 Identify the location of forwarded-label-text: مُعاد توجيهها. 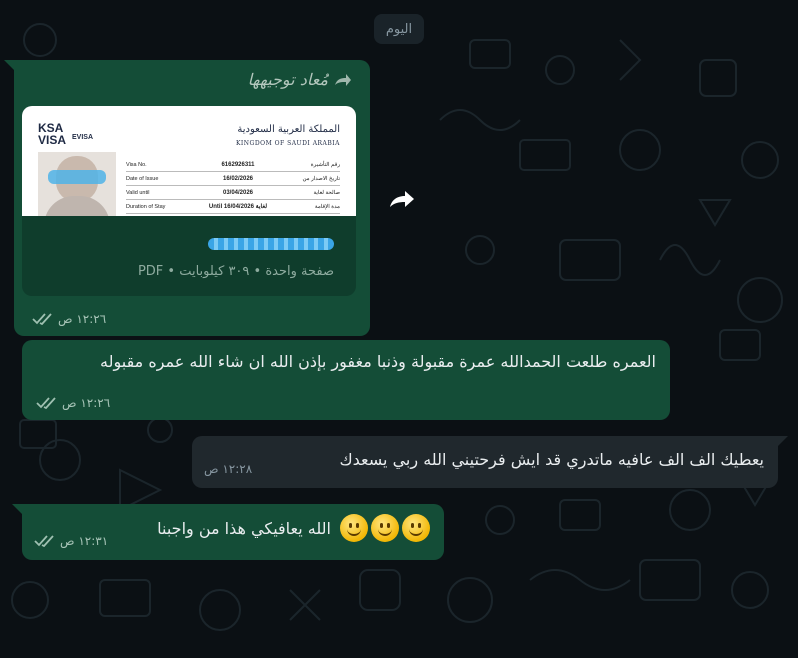
(287, 79).